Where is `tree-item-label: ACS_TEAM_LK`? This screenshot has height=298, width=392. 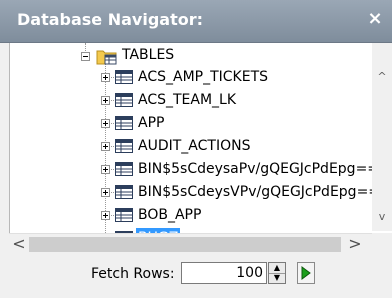 tree-item-label: ACS_TEAM_LK is located at coordinates (187, 100).